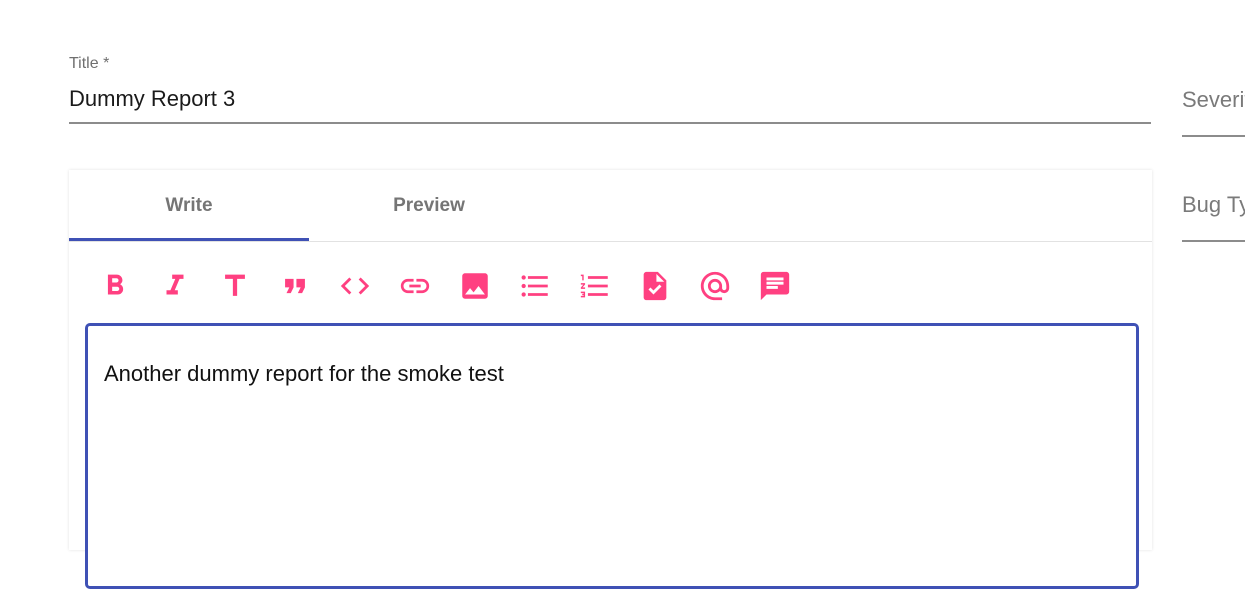 The width and height of the screenshot is (1245, 589). What do you see at coordinates (595, 286) in the screenshot?
I see `numbered-list-icon` at bounding box center [595, 286].